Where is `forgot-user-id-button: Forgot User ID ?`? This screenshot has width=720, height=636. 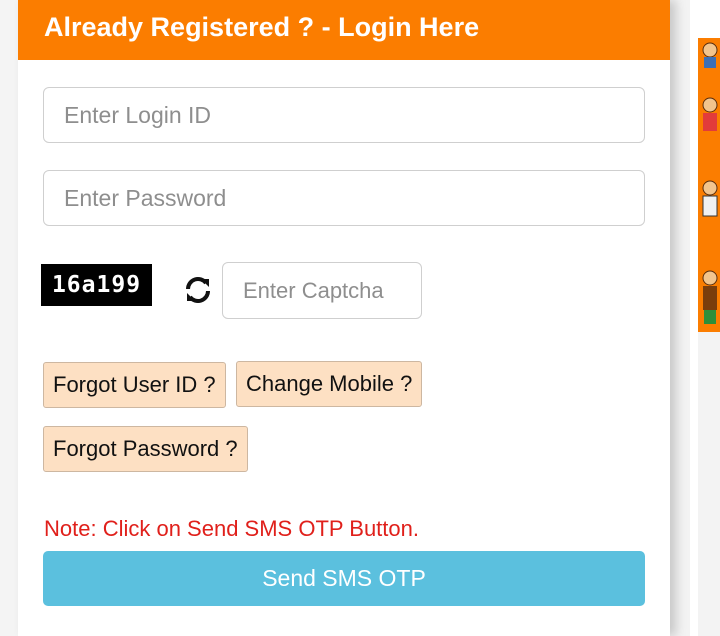 forgot-user-id-button: Forgot User ID ? is located at coordinates (134, 385).